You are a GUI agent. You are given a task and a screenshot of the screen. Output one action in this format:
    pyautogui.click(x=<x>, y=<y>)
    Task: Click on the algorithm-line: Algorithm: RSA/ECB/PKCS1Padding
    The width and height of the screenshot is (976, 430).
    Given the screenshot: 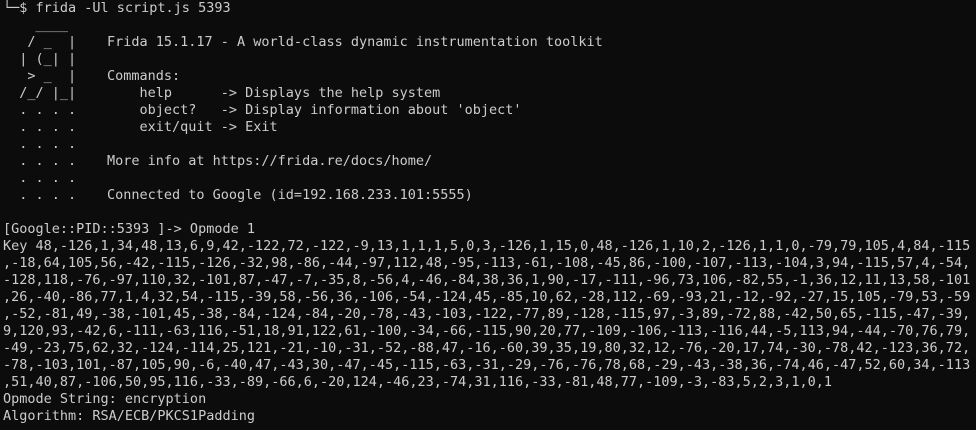 What is the action you would take?
    pyautogui.click(x=129, y=416)
    